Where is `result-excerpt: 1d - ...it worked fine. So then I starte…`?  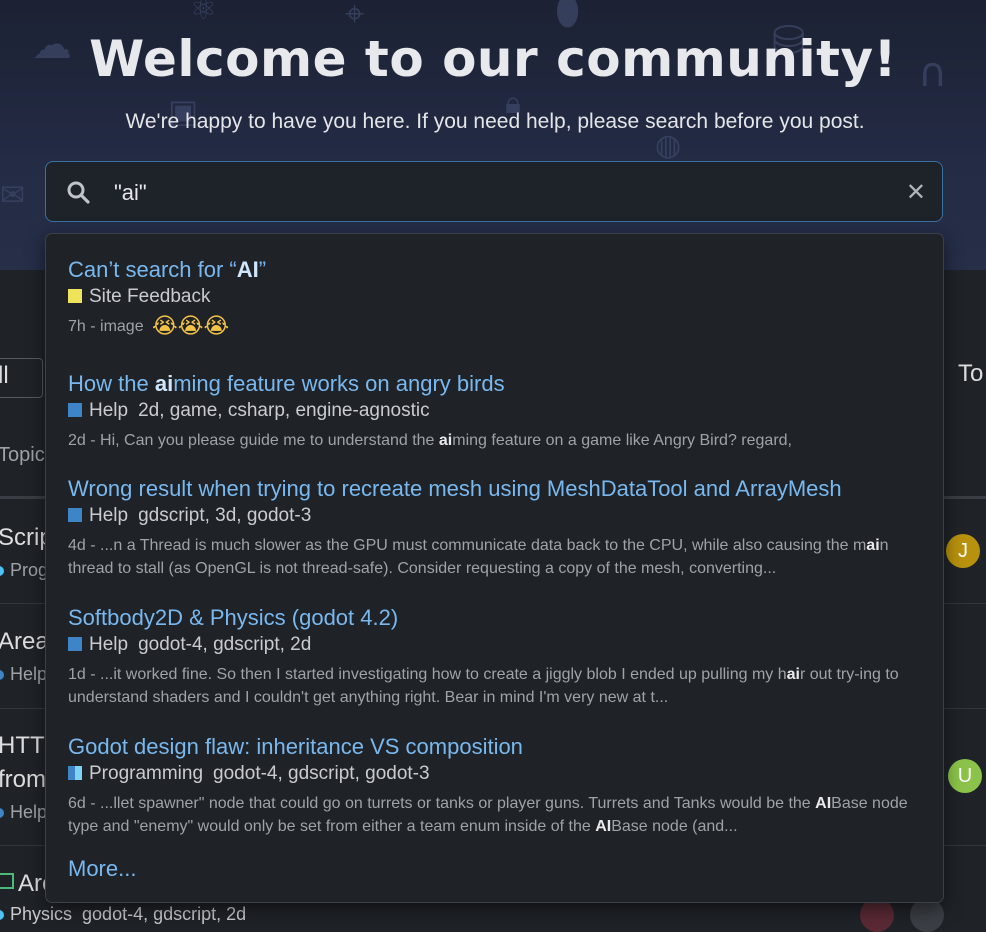
result-excerpt: 1d - ...it worked fine. So then I starte… is located at coordinates (483, 686).